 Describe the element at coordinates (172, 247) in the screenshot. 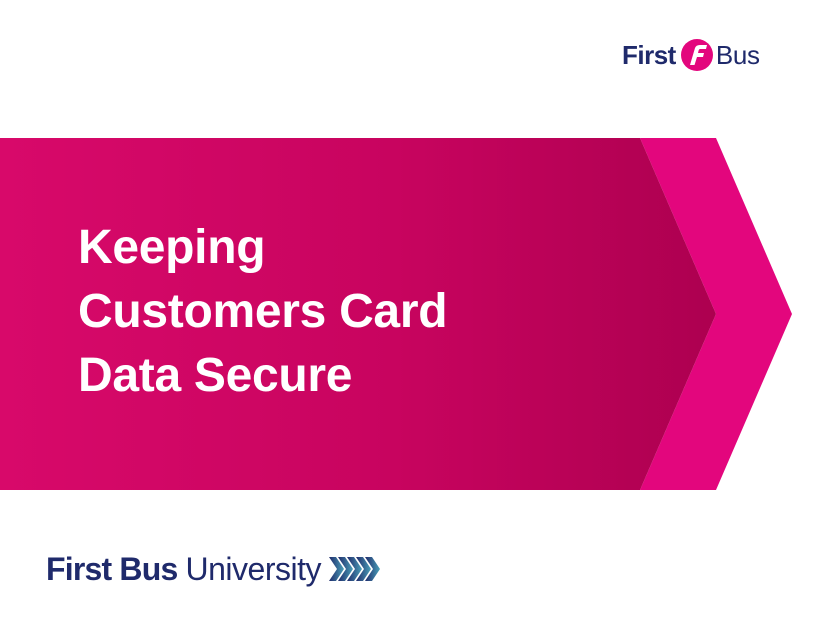

I see `headline-line-1: Keeping` at that location.